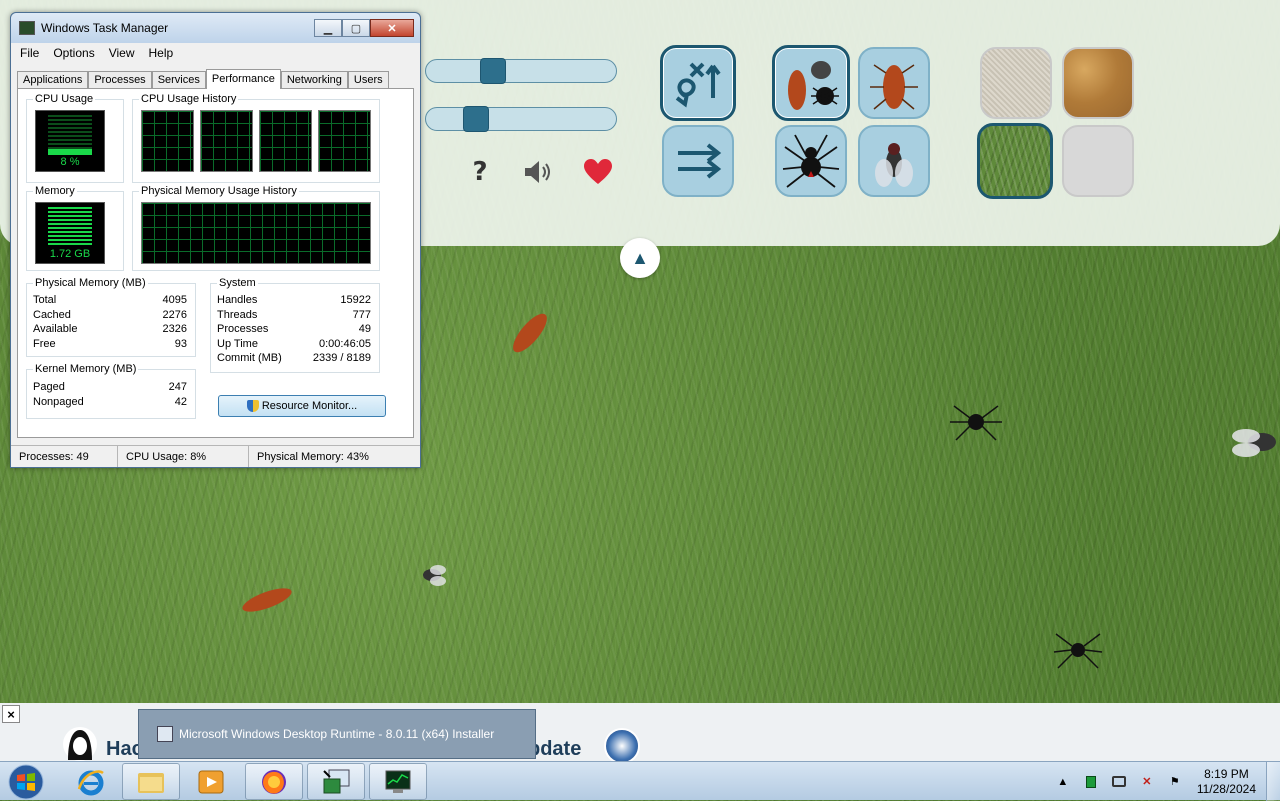 The width and height of the screenshot is (1280, 801). Describe the element at coordinates (70, 233) in the screenshot. I see `memory-meter: 1.72 GB` at that location.